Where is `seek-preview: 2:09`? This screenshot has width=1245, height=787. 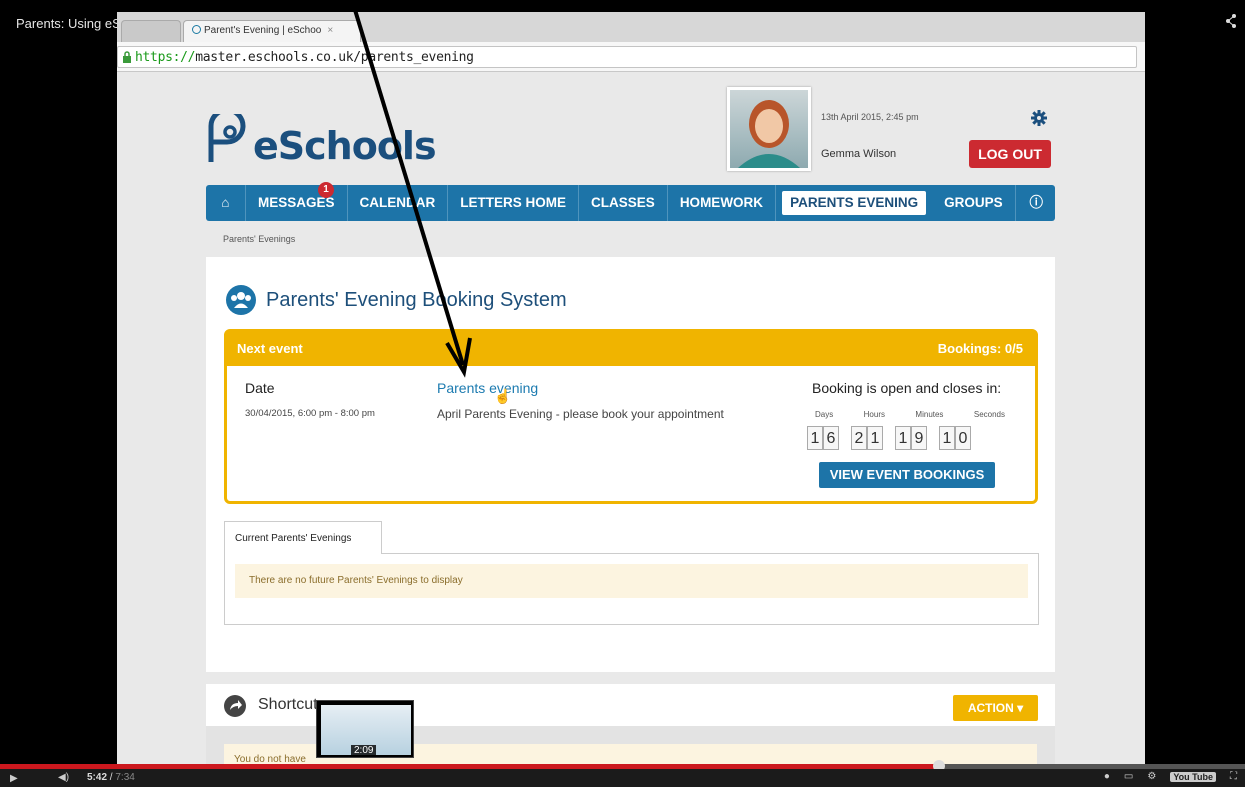 seek-preview: 2:09 is located at coordinates (365, 729).